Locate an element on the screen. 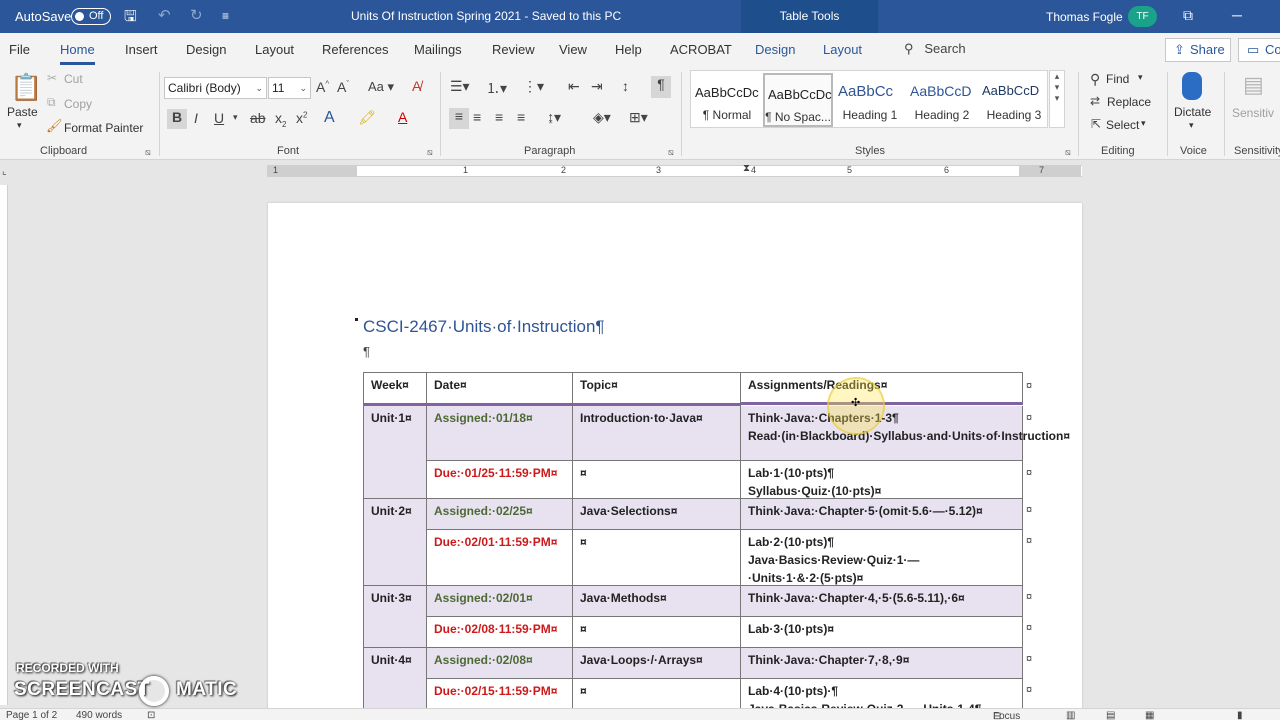 The width and height of the screenshot is (1280, 720). text-effects-icon: A is located at coordinates (329, 118).